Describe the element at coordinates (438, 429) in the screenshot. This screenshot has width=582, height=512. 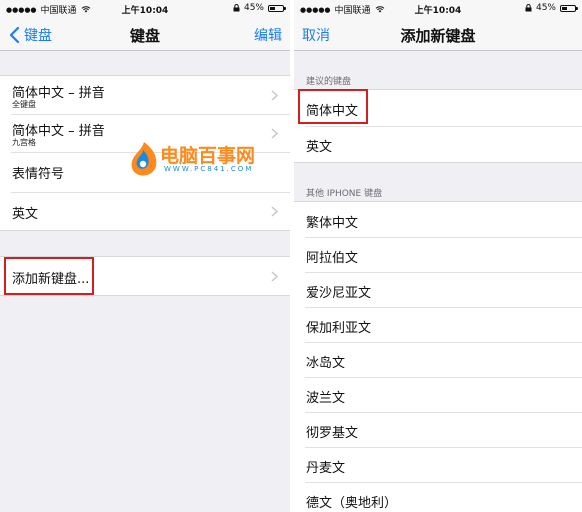
I see `other-keyboard-row: 彻罗基文` at that location.